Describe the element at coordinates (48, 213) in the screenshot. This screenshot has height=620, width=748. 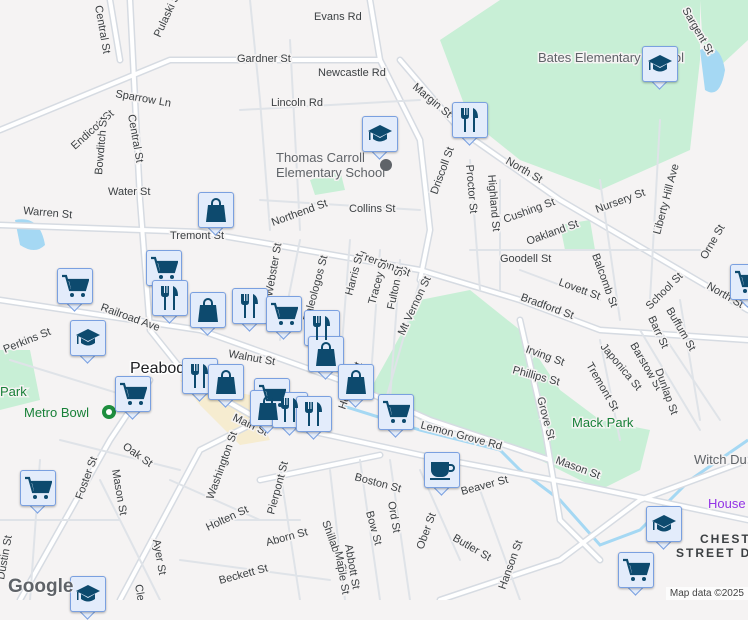
I see `svg-text: Warren St` at that location.